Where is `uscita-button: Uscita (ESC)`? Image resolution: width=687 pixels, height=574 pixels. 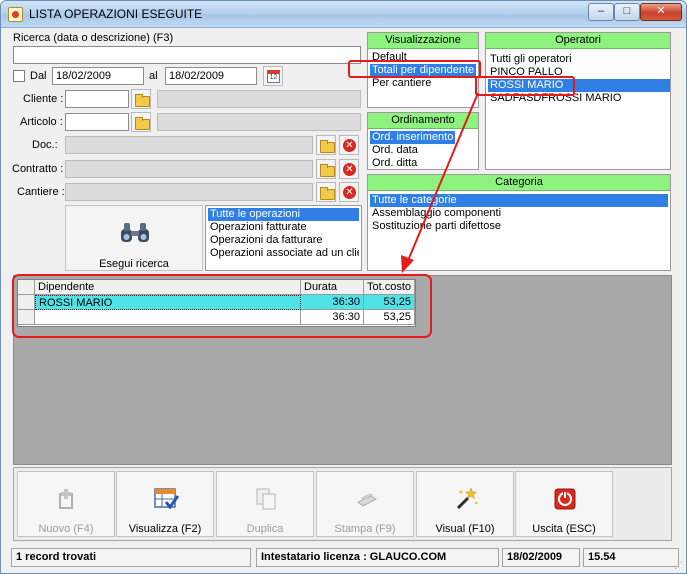 uscita-button: Uscita (ESC) is located at coordinates (564, 504).